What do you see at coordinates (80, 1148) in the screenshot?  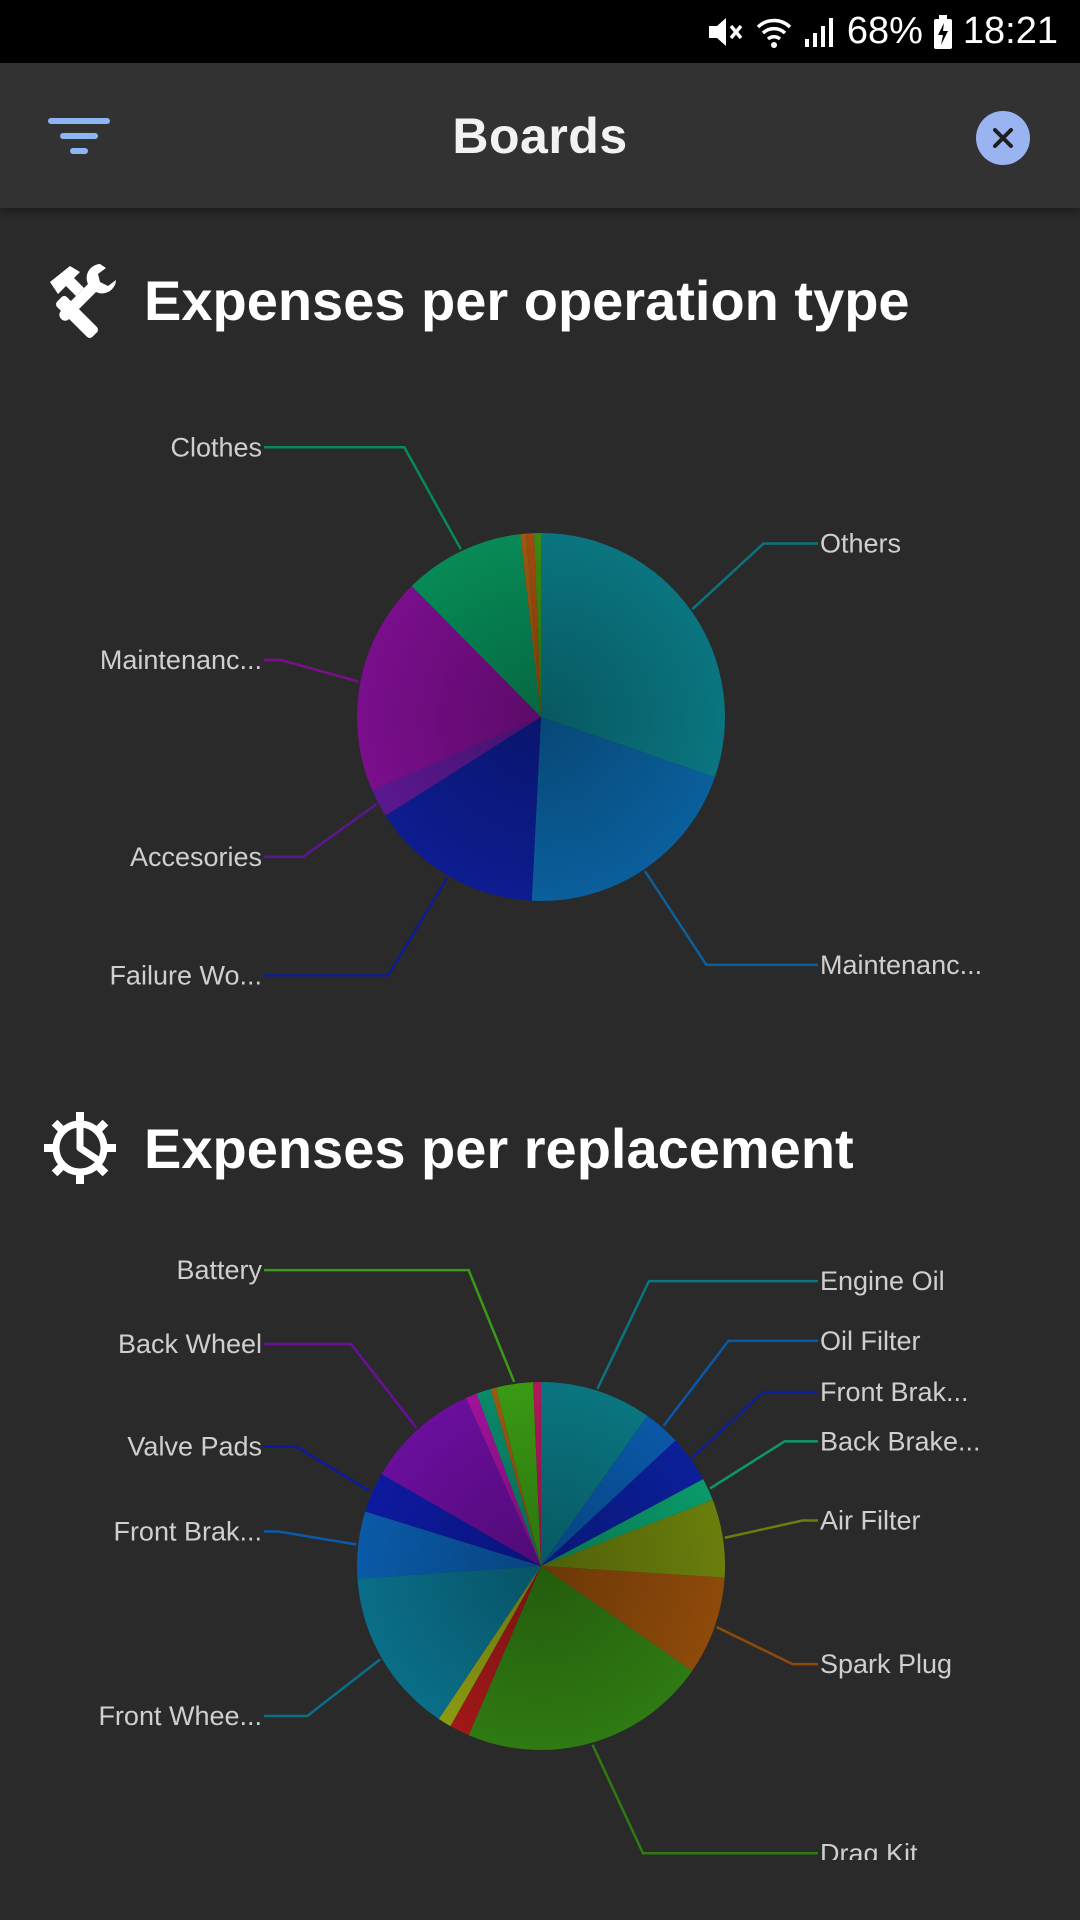 I see `gear-icon` at bounding box center [80, 1148].